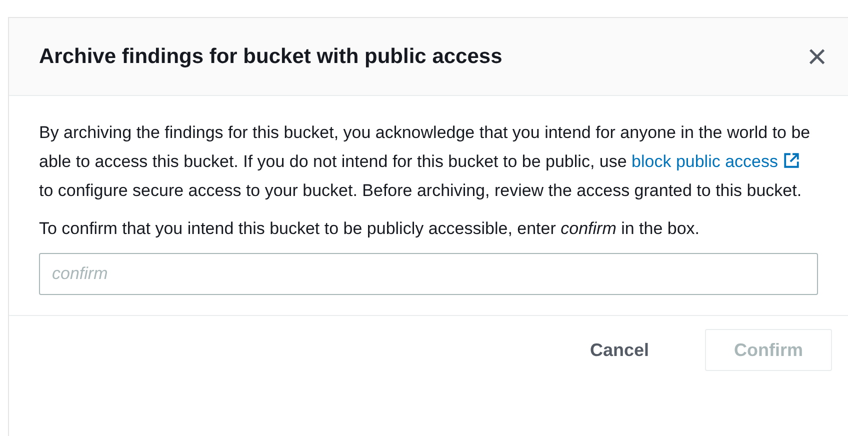  Describe the element at coordinates (270, 57) in the screenshot. I see `dialog-title: Archive findings for bucket with public access` at that location.